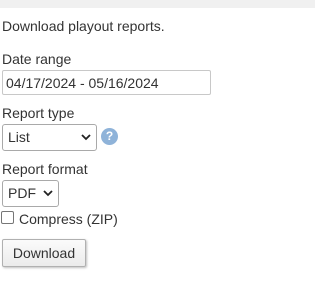 Image resolution: width=320 pixels, height=304 pixels. Describe the element at coordinates (38, 113) in the screenshot. I see `report-type-label: Report type` at that location.